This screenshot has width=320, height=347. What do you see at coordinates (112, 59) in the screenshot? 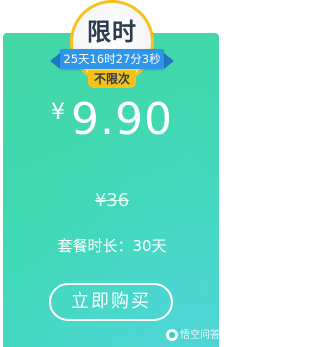
I see `countdown-timer: 25天16时27分3秒` at bounding box center [112, 59].